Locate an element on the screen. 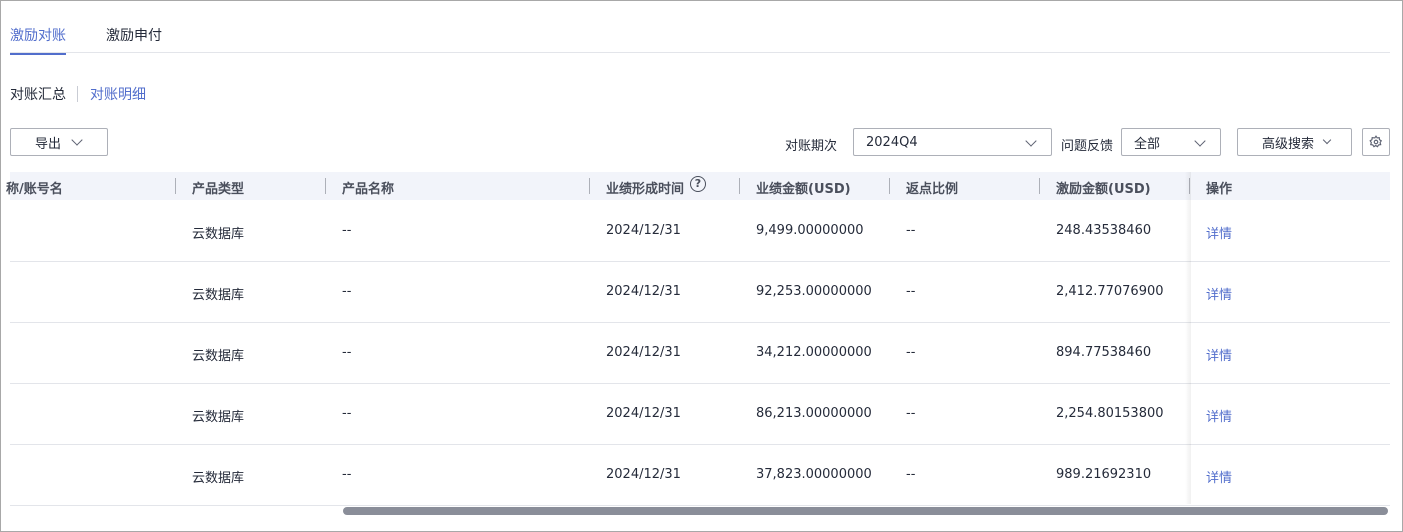 The width and height of the screenshot is (1403, 532). cell-amount: 92,253.00000000 is located at coordinates (814, 291).